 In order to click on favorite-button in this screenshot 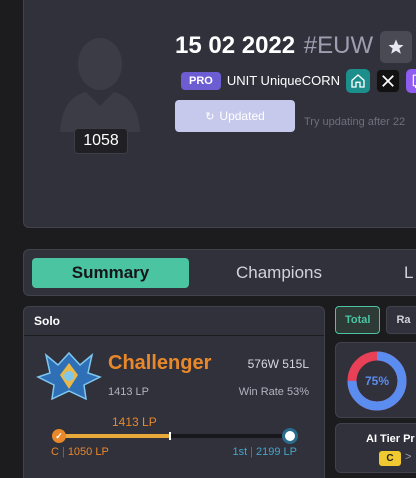, I will do `click(396, 47)`.